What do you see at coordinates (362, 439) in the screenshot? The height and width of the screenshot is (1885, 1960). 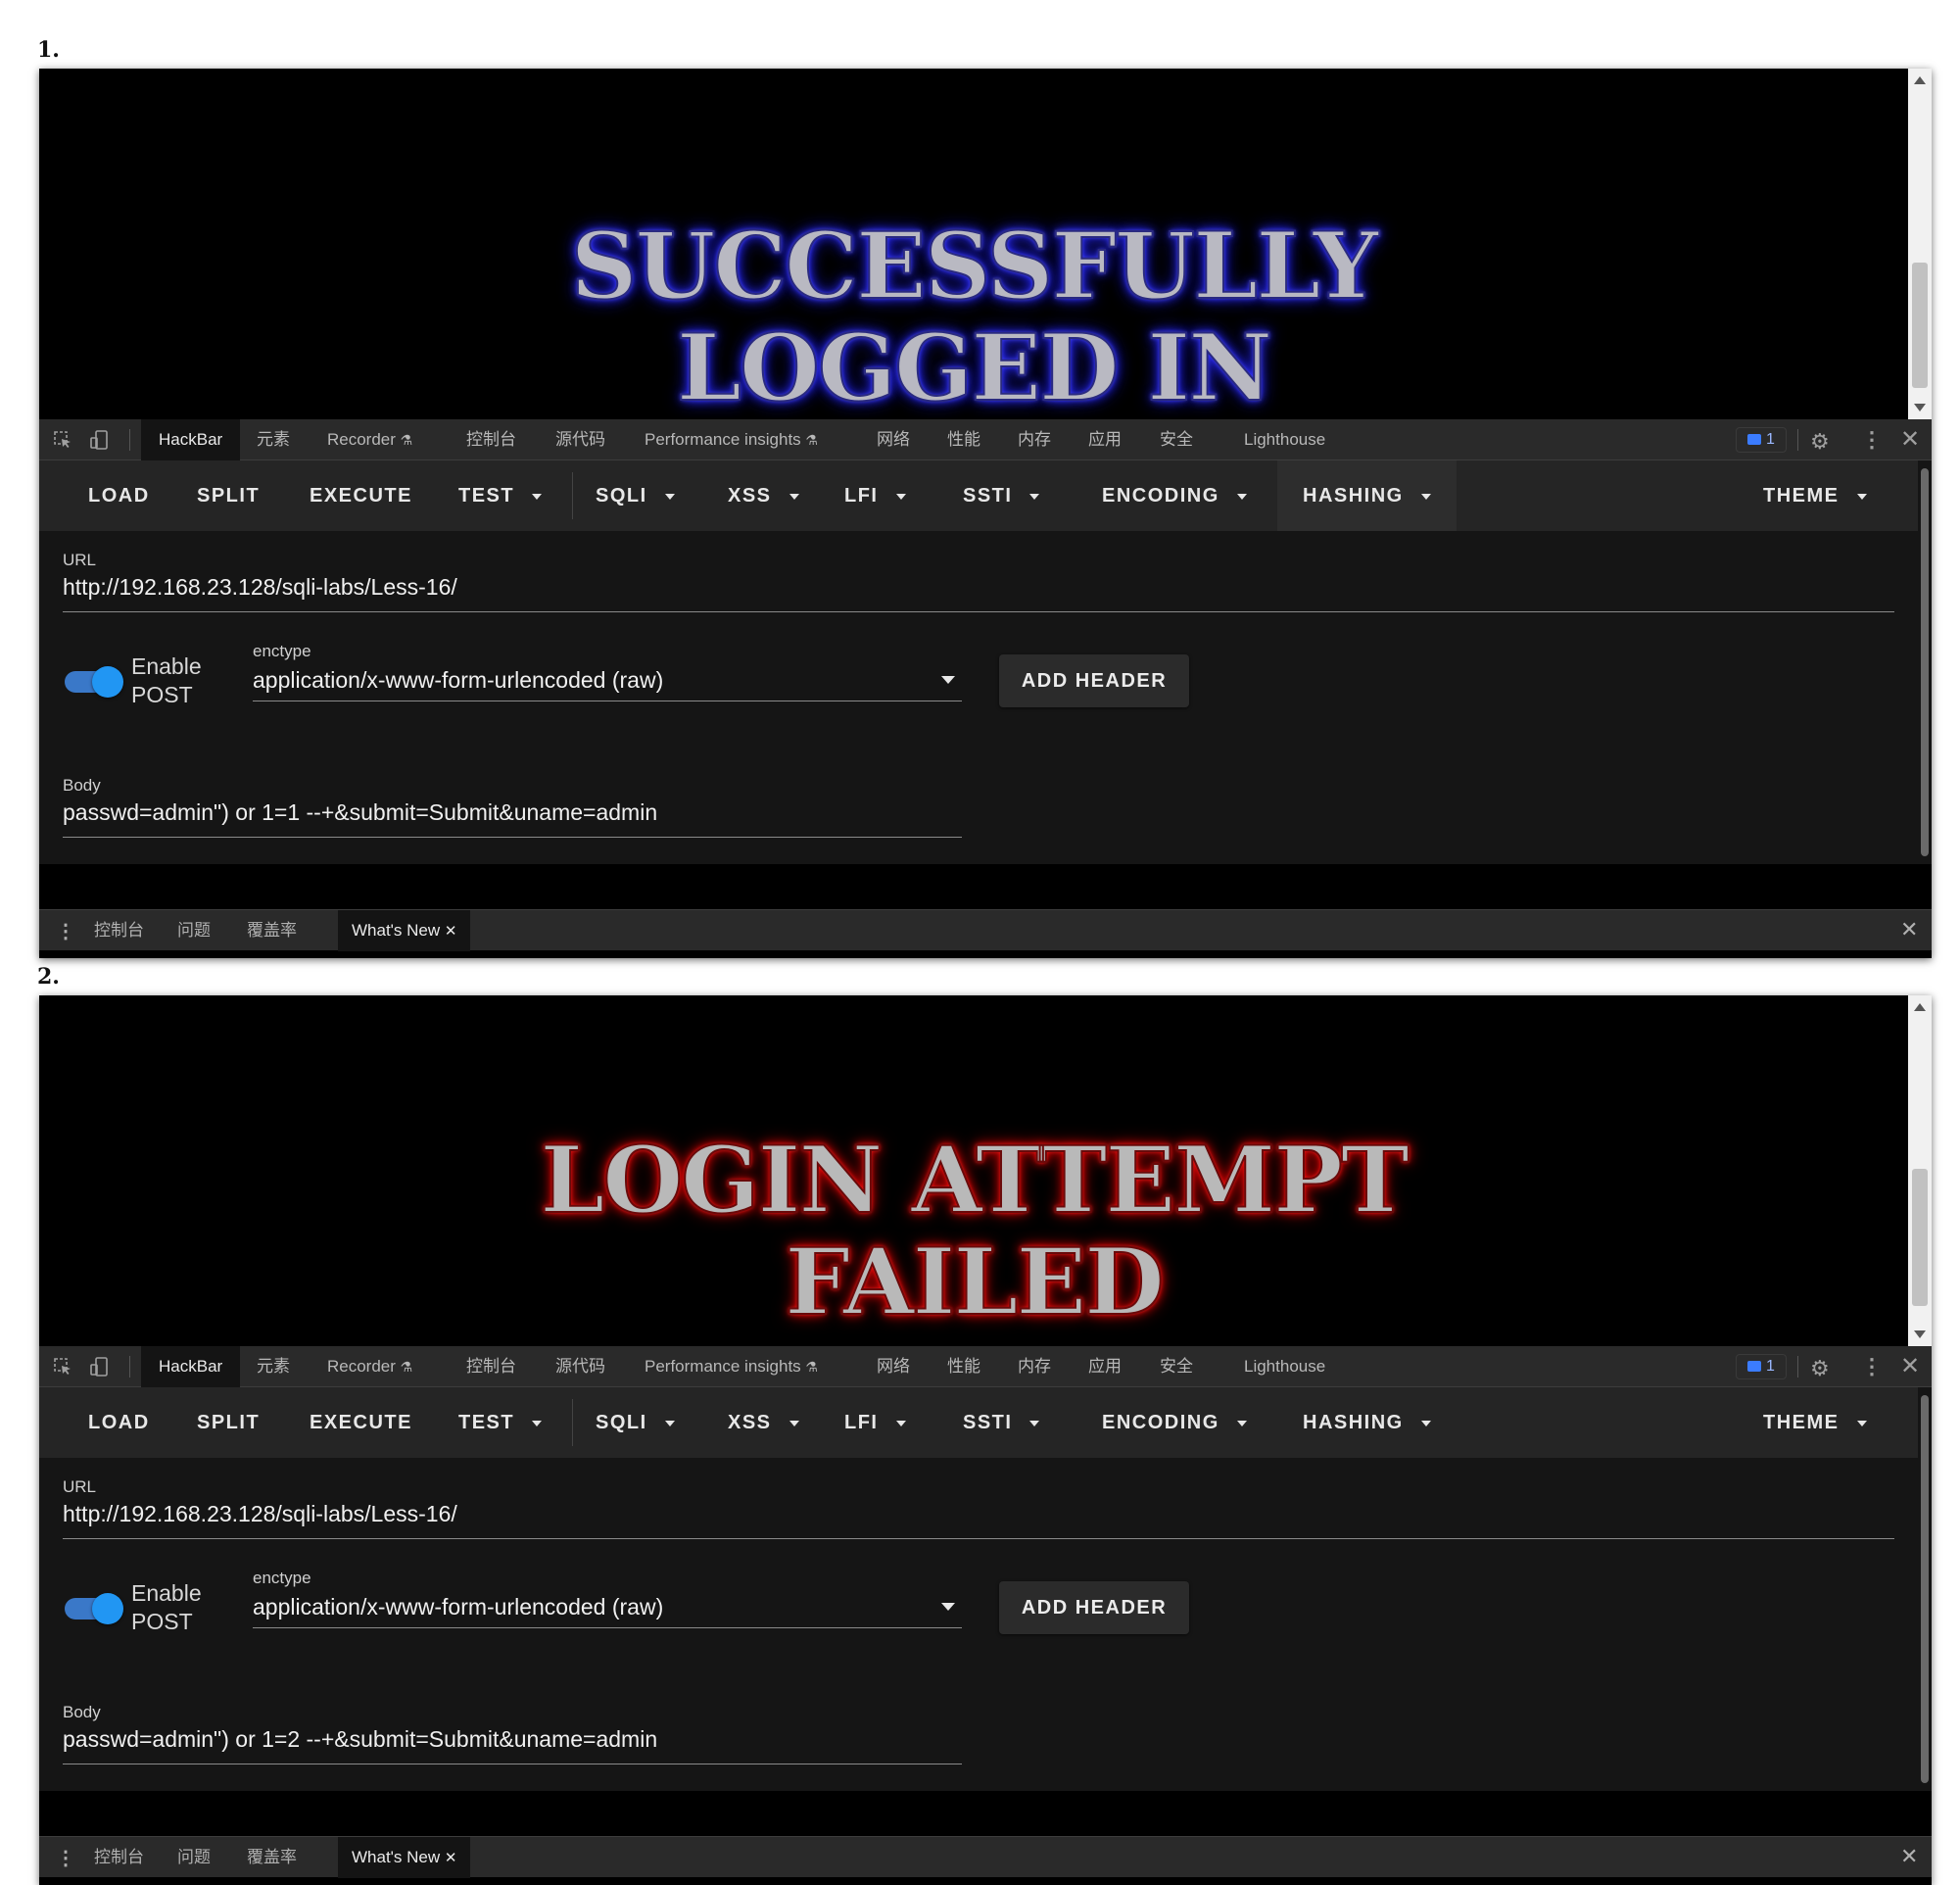 I see `devtools-tab-recorder-label: Recorder` at bounding box center [362, 439].